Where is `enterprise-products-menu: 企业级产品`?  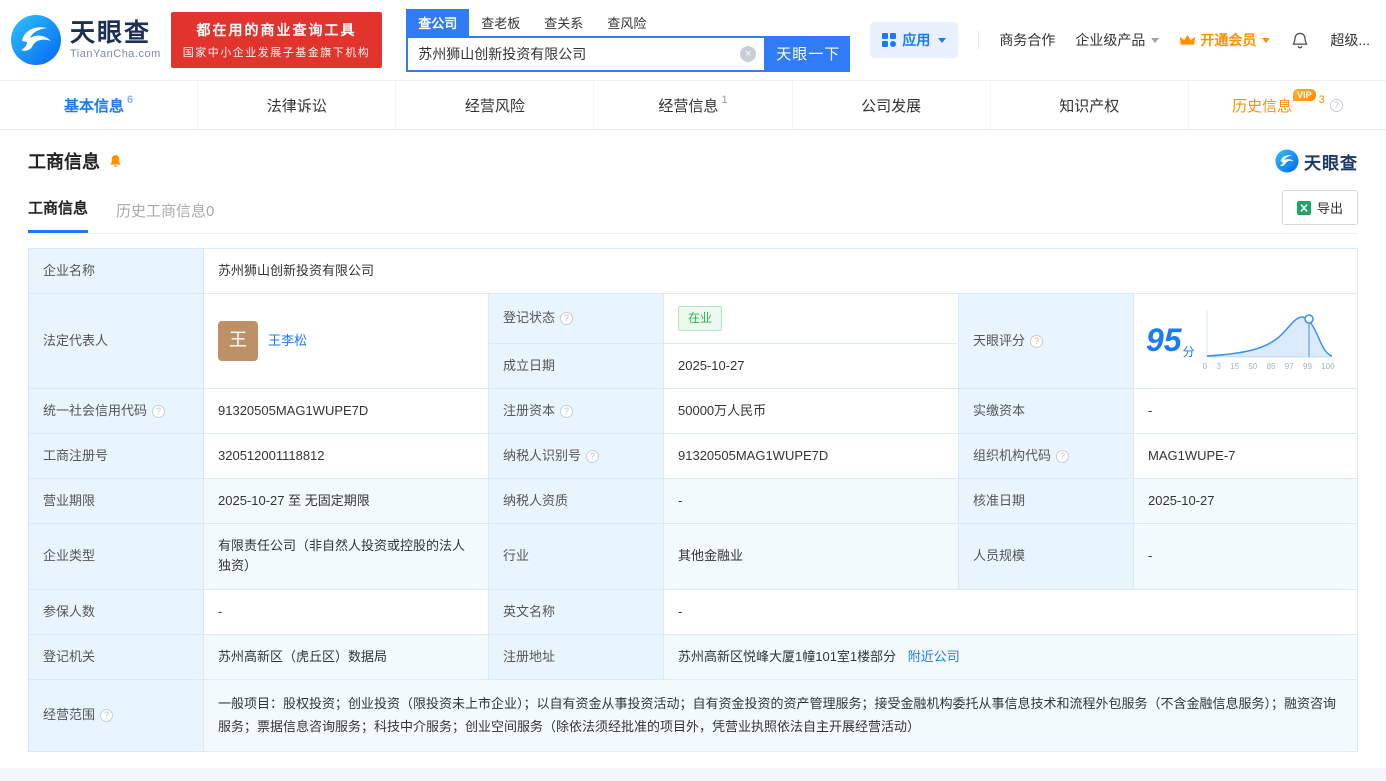
enterprise-products-menu: 企业级产品 is located at coordinates (1117, 40).